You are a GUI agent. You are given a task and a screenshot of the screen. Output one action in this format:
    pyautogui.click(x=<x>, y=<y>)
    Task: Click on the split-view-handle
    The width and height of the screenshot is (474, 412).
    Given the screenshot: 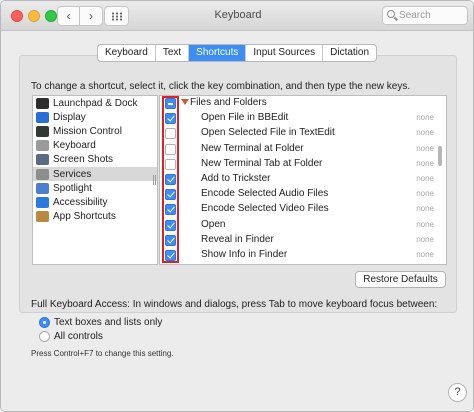 What is the action you would take?
    pyautogui.click(x=154, y=180)
    